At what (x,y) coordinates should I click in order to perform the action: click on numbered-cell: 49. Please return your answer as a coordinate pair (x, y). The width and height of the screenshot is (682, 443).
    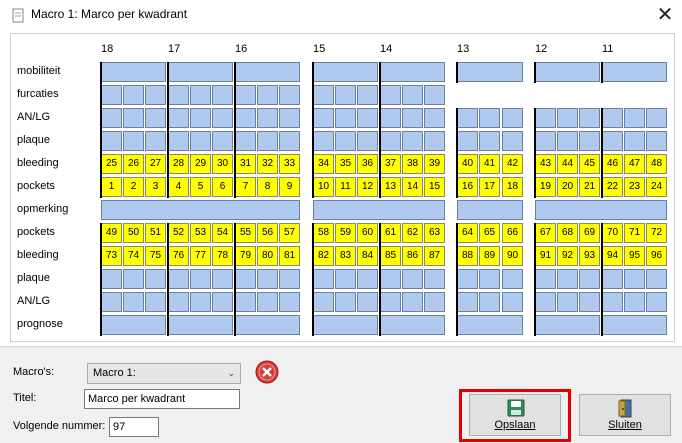
    Looking at the image, I should click on (111, 233).